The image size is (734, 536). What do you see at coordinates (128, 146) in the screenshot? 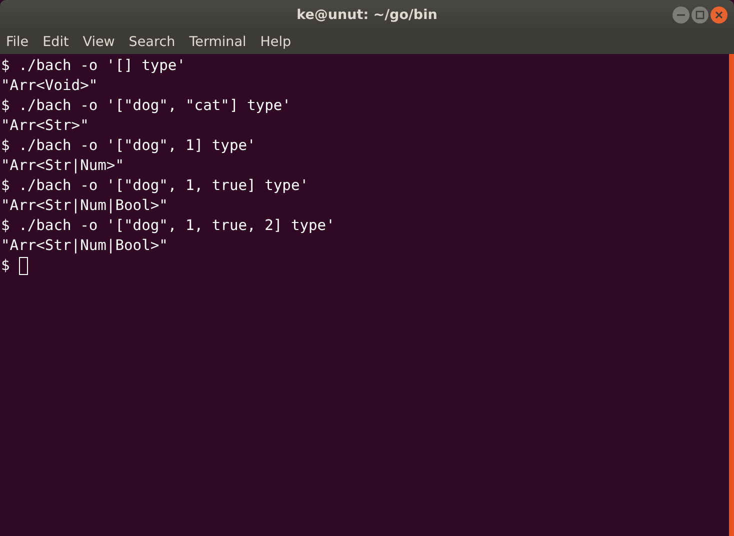
I see `command-line: $ ./bach -o '["dog", 1] type'` at bounding box center [128, 146].